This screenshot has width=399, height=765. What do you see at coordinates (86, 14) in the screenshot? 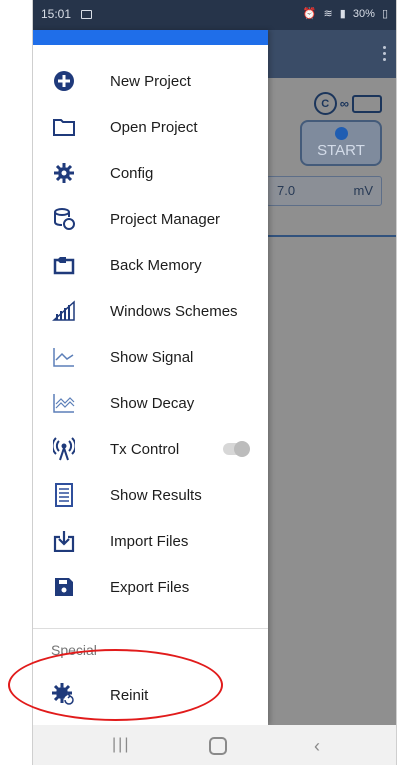
I see `image-notification-icon` at bounding box center [86, 14].